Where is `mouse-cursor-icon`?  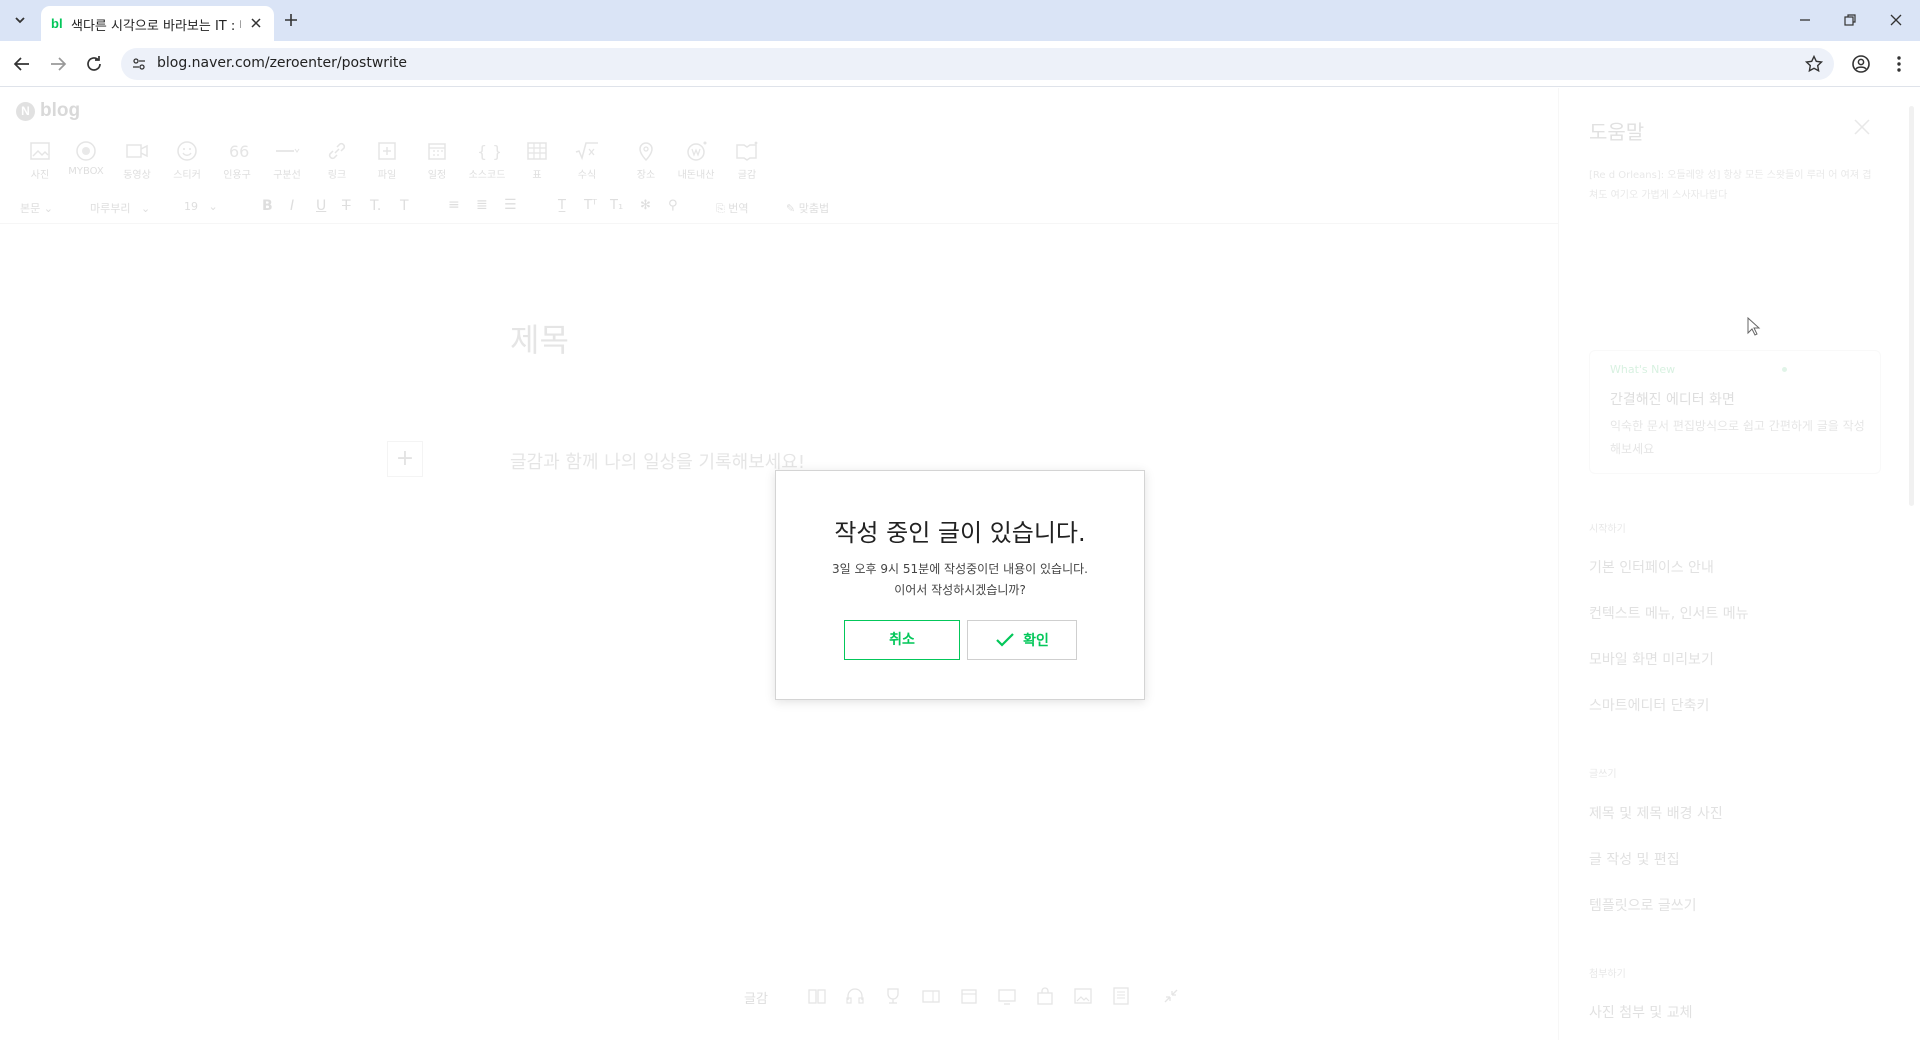 mouse-cursor-icon is located at coordinates (1754, 327).